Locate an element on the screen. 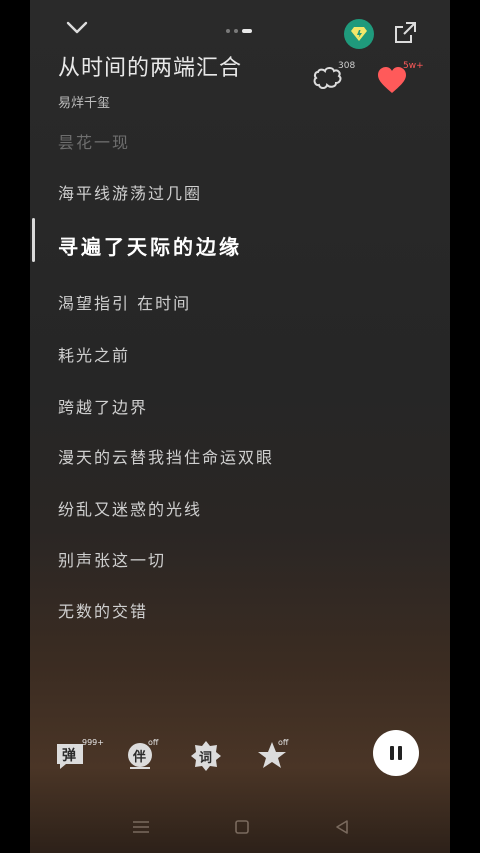 The image size is (480, 853). lyric-line: 漫天的云替我挡住命运双眼 is located at coordinates (166, 456).